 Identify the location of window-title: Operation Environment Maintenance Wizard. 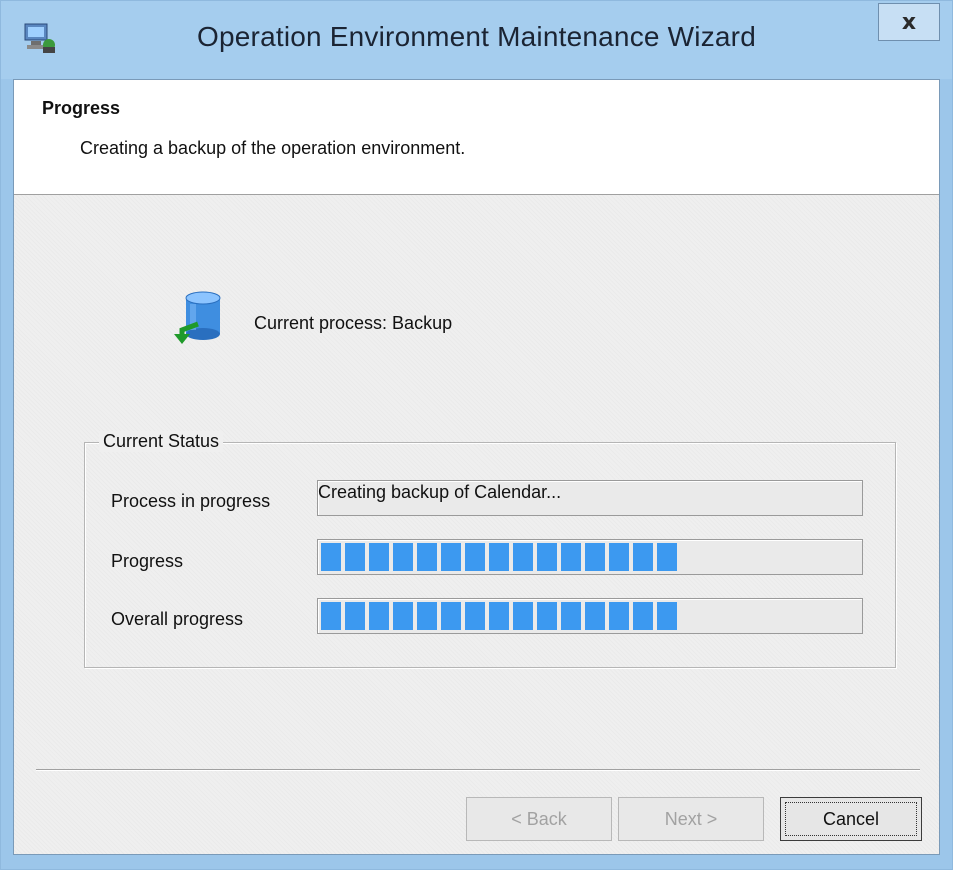
(476, 36).